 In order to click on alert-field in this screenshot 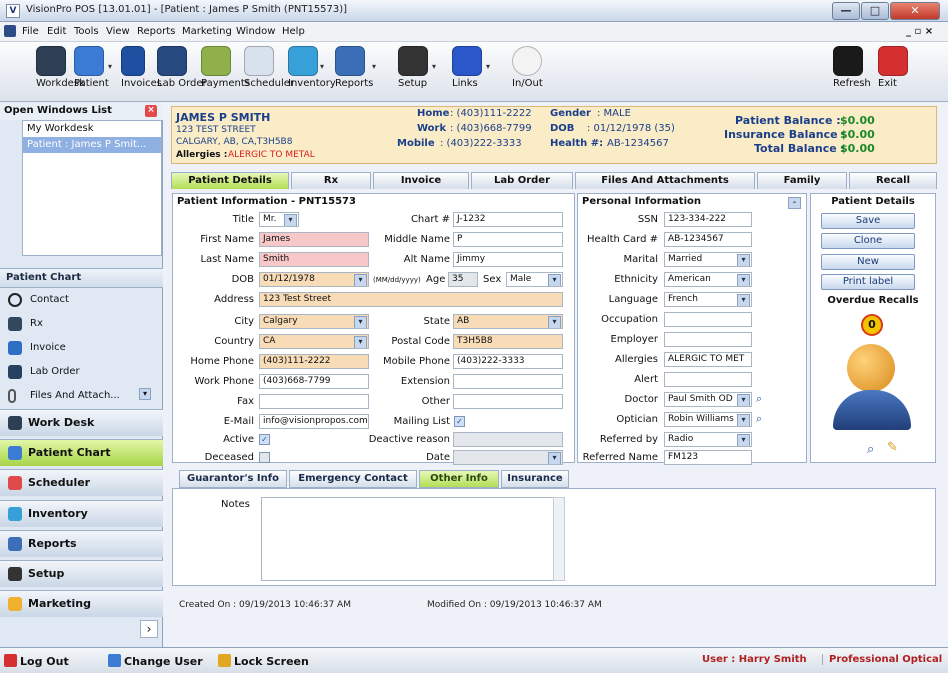, I will do `click(708, 379)`.